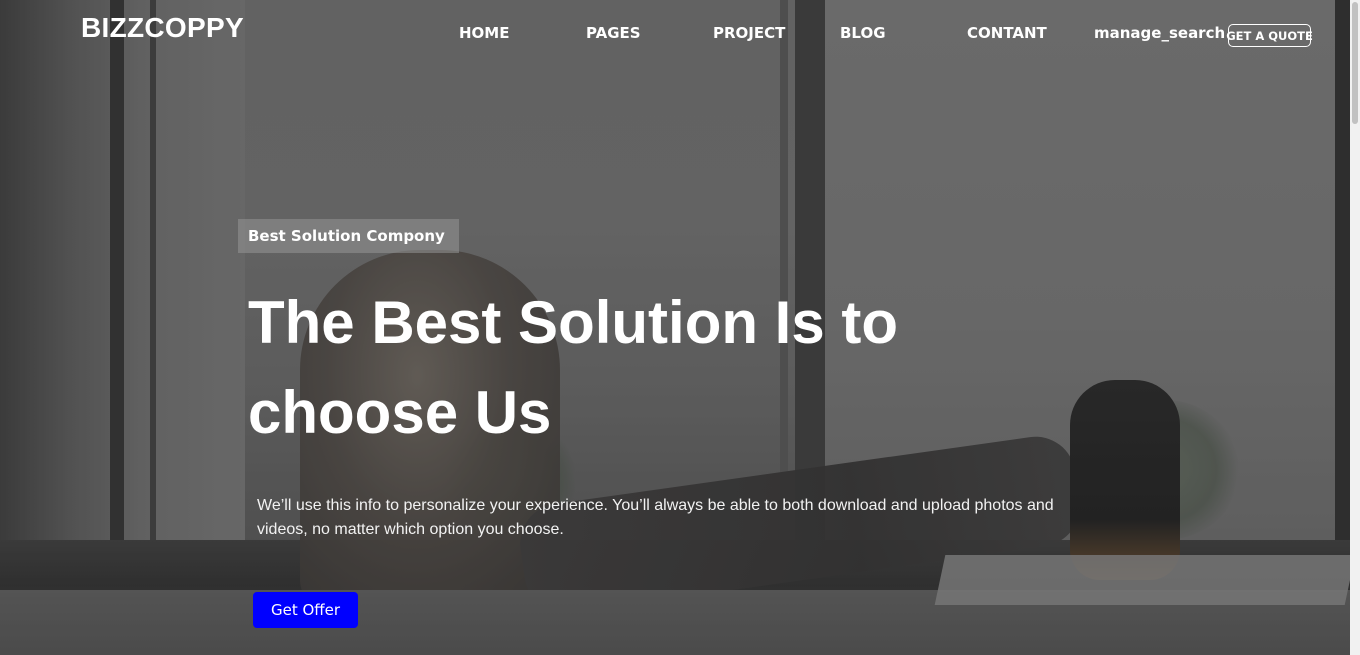 Image resolution: width=1360 pixels, height=655 pixels. What do you see at coordinates (1159, 33) in the screenshot?
I see `manage-search-icon: manage_search` at bounding box center [1159, 33].